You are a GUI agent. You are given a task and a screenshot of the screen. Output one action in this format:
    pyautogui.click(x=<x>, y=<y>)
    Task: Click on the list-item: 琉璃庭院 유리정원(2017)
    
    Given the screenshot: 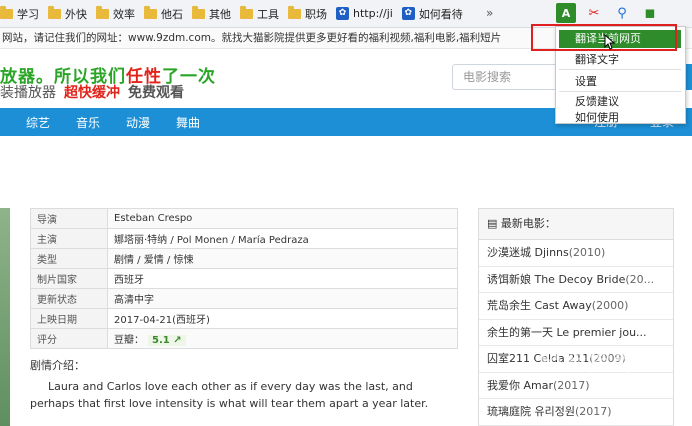 What is the action you would take?
    pyautogui.click(x=576, y=412)
    